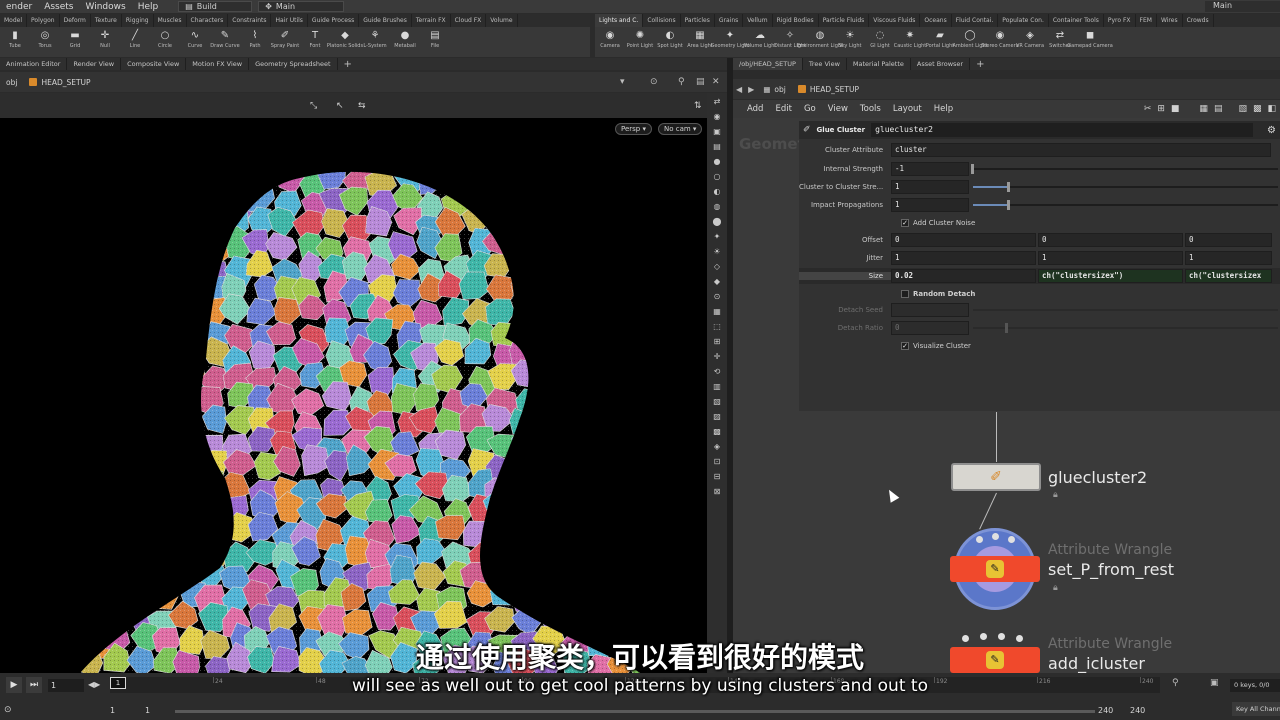 The image size is (1280, 720). Describe the element at coordinates (930, 310) in the screenshot. I see `detach-seed-field` at that location.